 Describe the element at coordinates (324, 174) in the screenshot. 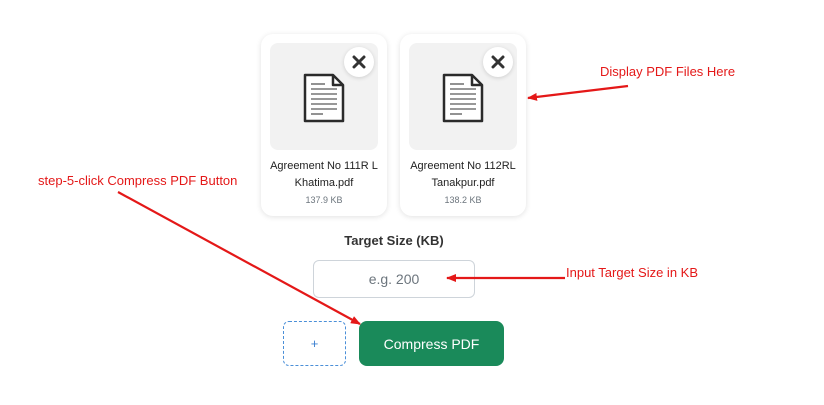

I see `file-name: Agreement No 111R L Khatima.pdf` at that location.